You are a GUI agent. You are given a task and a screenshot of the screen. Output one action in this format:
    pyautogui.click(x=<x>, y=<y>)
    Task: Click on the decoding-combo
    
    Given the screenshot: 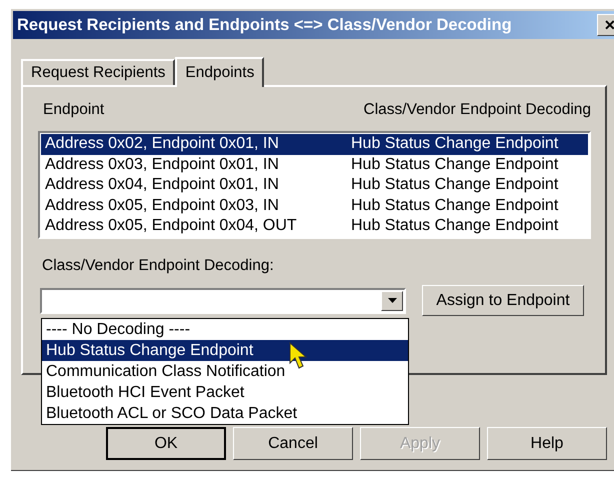 What is the action you would take?
    pyautogui.click(x=223, y=301)
    